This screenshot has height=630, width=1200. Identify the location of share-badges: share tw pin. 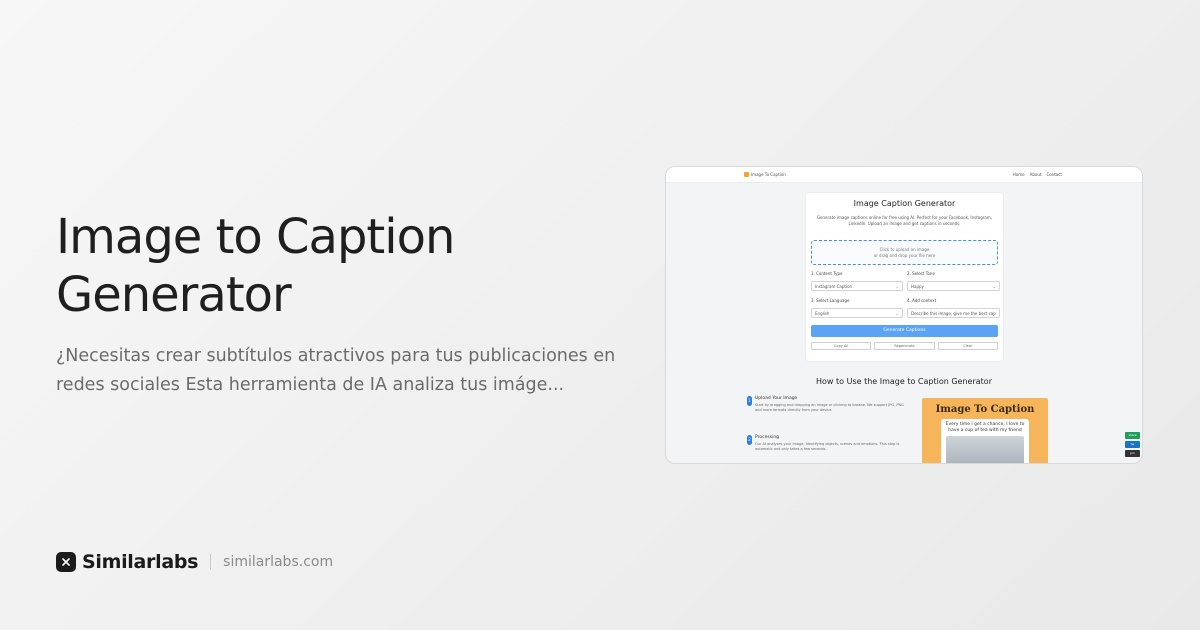
(1132, 444).